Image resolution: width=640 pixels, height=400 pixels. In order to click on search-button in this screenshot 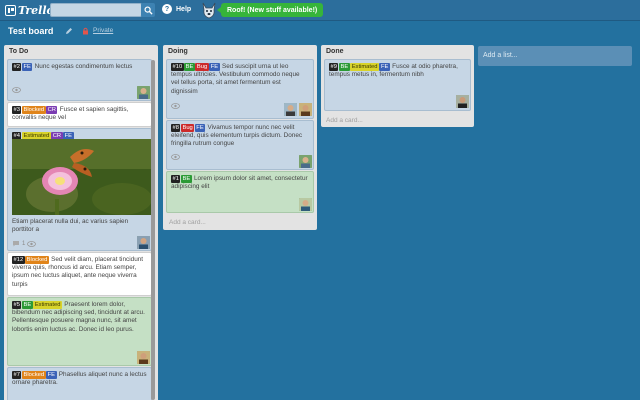, I will do `click(148, 10)`.